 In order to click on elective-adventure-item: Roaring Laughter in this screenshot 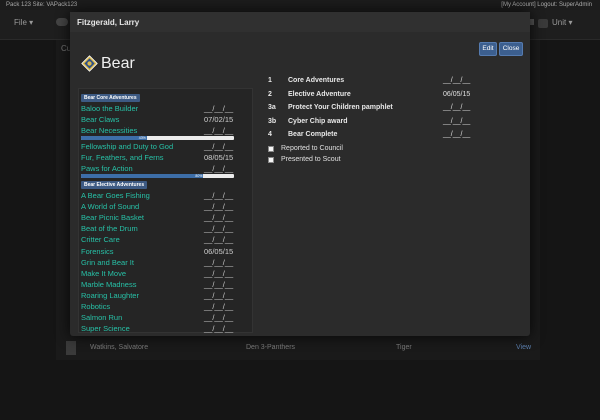, I will do `click(110, 295)`.